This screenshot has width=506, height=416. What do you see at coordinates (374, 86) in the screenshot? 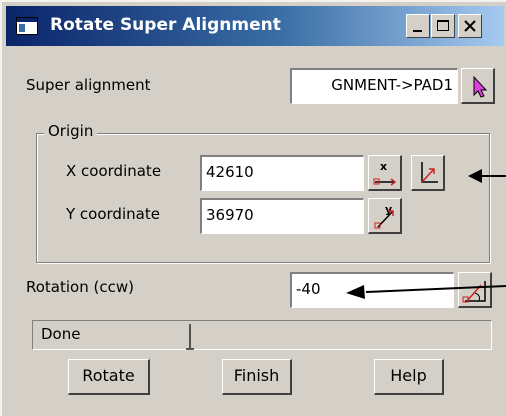
I see `super-alignment-field: GNMENT->PAD1` at bounding box center [374, 86].